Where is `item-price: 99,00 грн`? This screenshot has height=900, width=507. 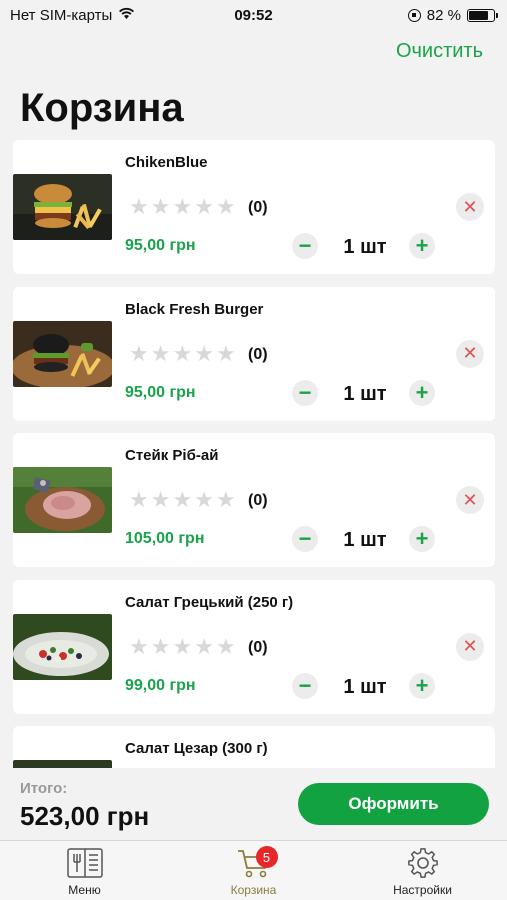
item-price: 99,00 грн is located at coordinates (160, 685).